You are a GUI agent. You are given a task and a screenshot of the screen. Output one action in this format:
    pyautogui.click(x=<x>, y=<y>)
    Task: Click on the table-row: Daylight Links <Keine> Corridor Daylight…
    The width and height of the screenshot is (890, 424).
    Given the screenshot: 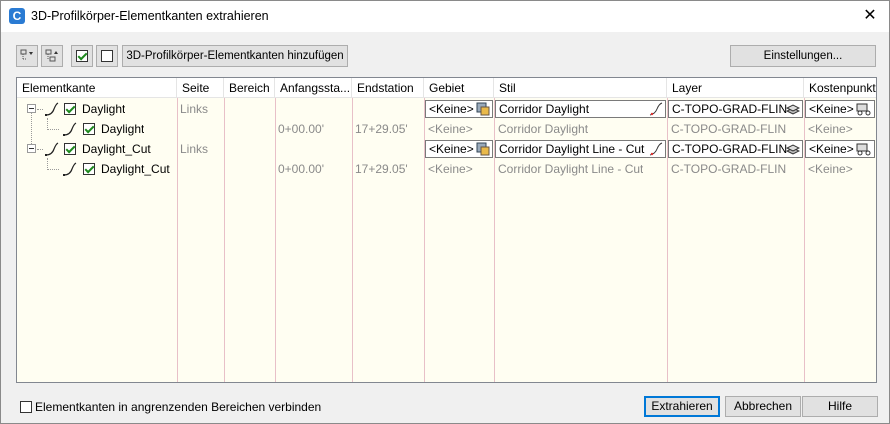 What is the action you would take?
    pyautogui.click(x=446, y=109)
    